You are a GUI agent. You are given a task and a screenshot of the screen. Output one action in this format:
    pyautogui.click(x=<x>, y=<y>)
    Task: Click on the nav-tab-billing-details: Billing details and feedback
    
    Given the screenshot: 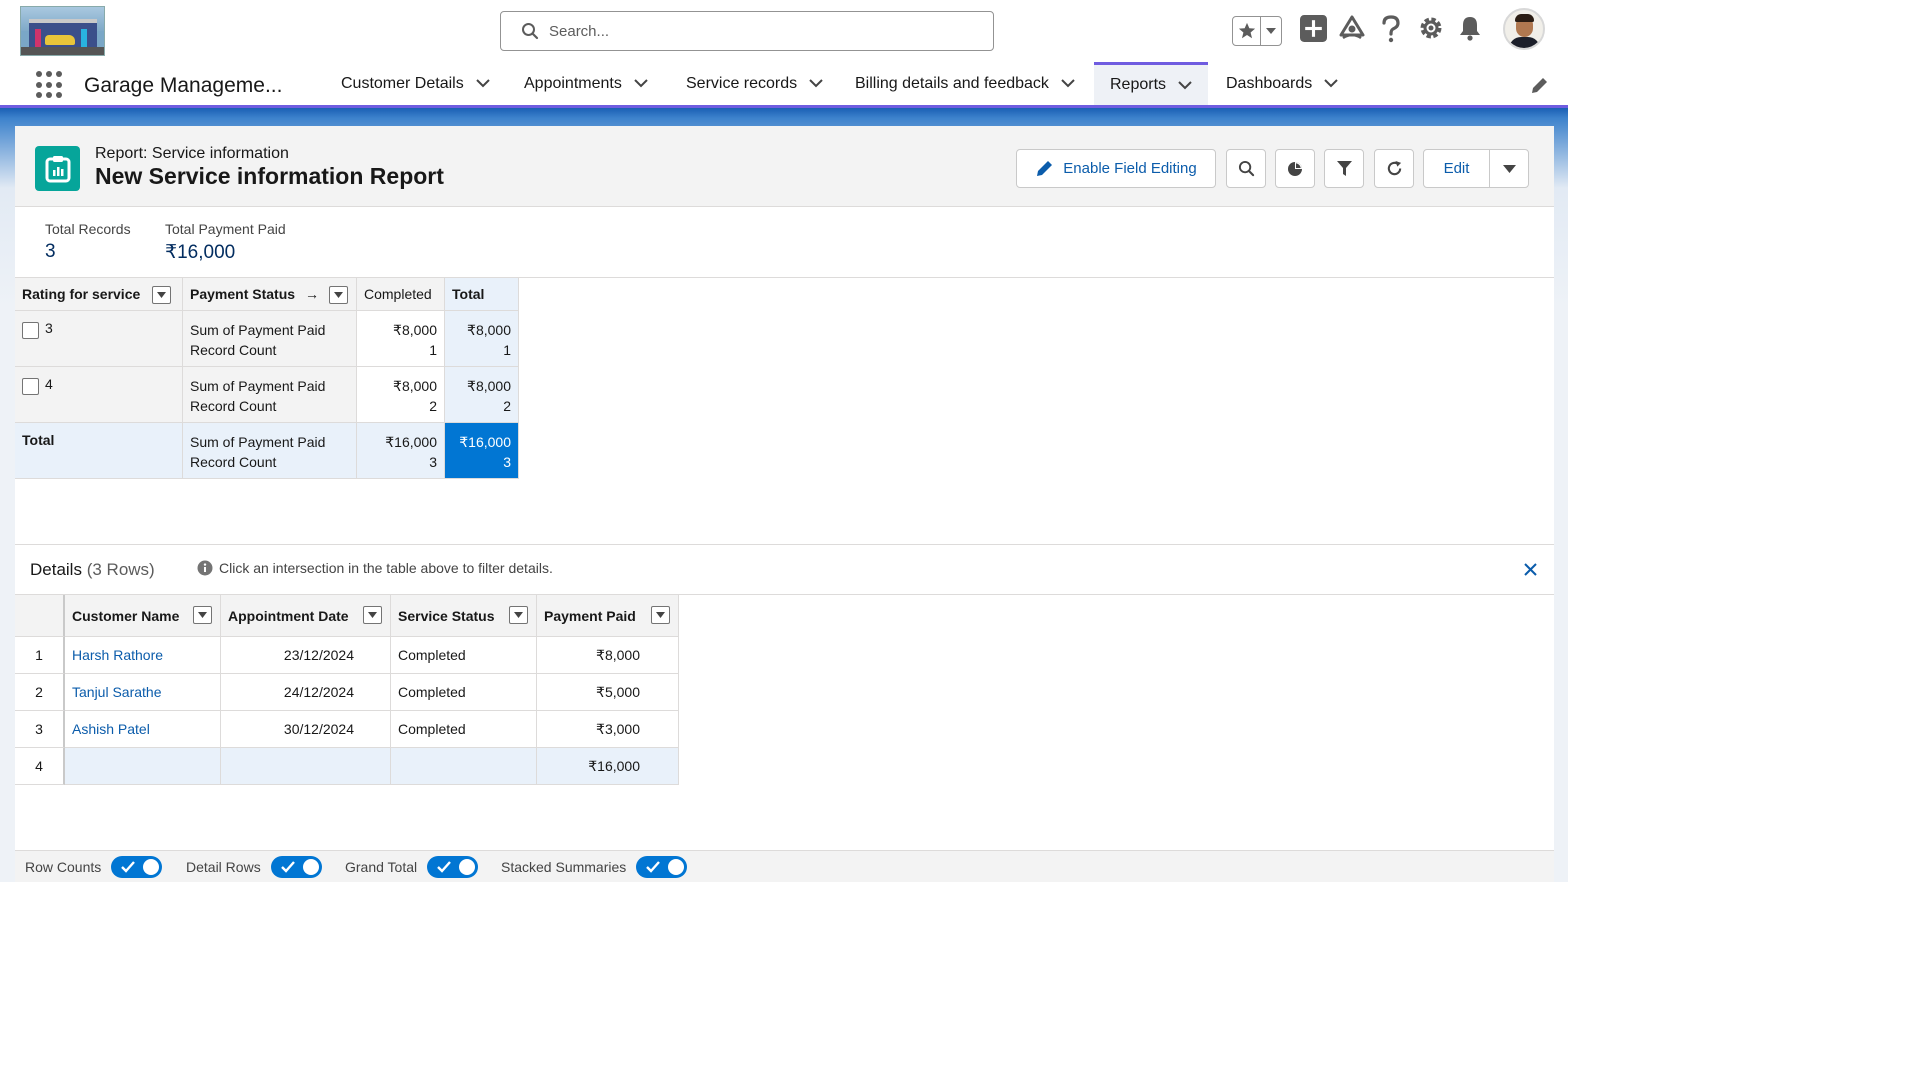 What is the action you would take?
    pyautogui.click(x=965, y=83)
    